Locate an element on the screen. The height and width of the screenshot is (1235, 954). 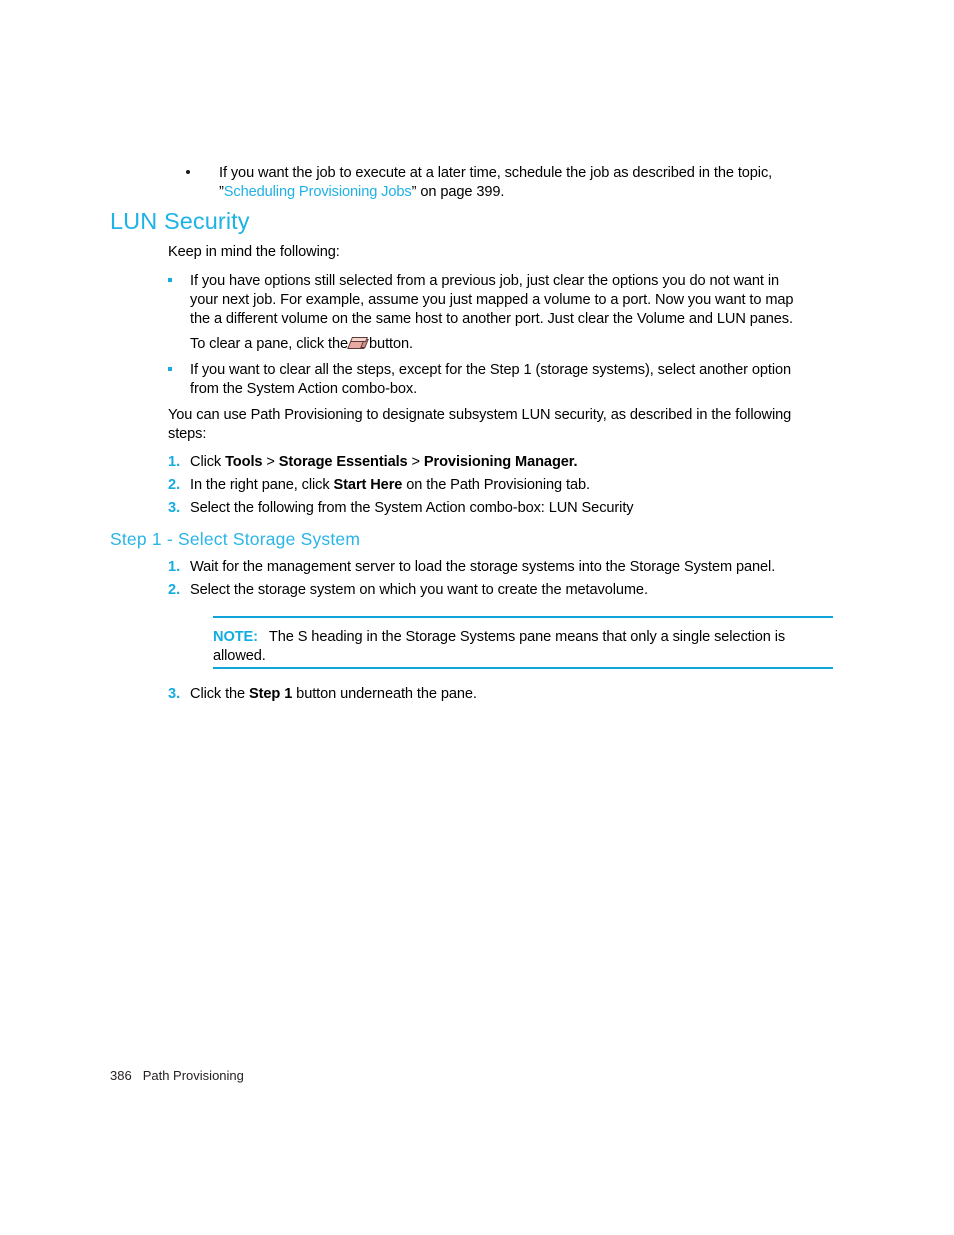
step-number-1: 1. is located at coordinates (174, 462).